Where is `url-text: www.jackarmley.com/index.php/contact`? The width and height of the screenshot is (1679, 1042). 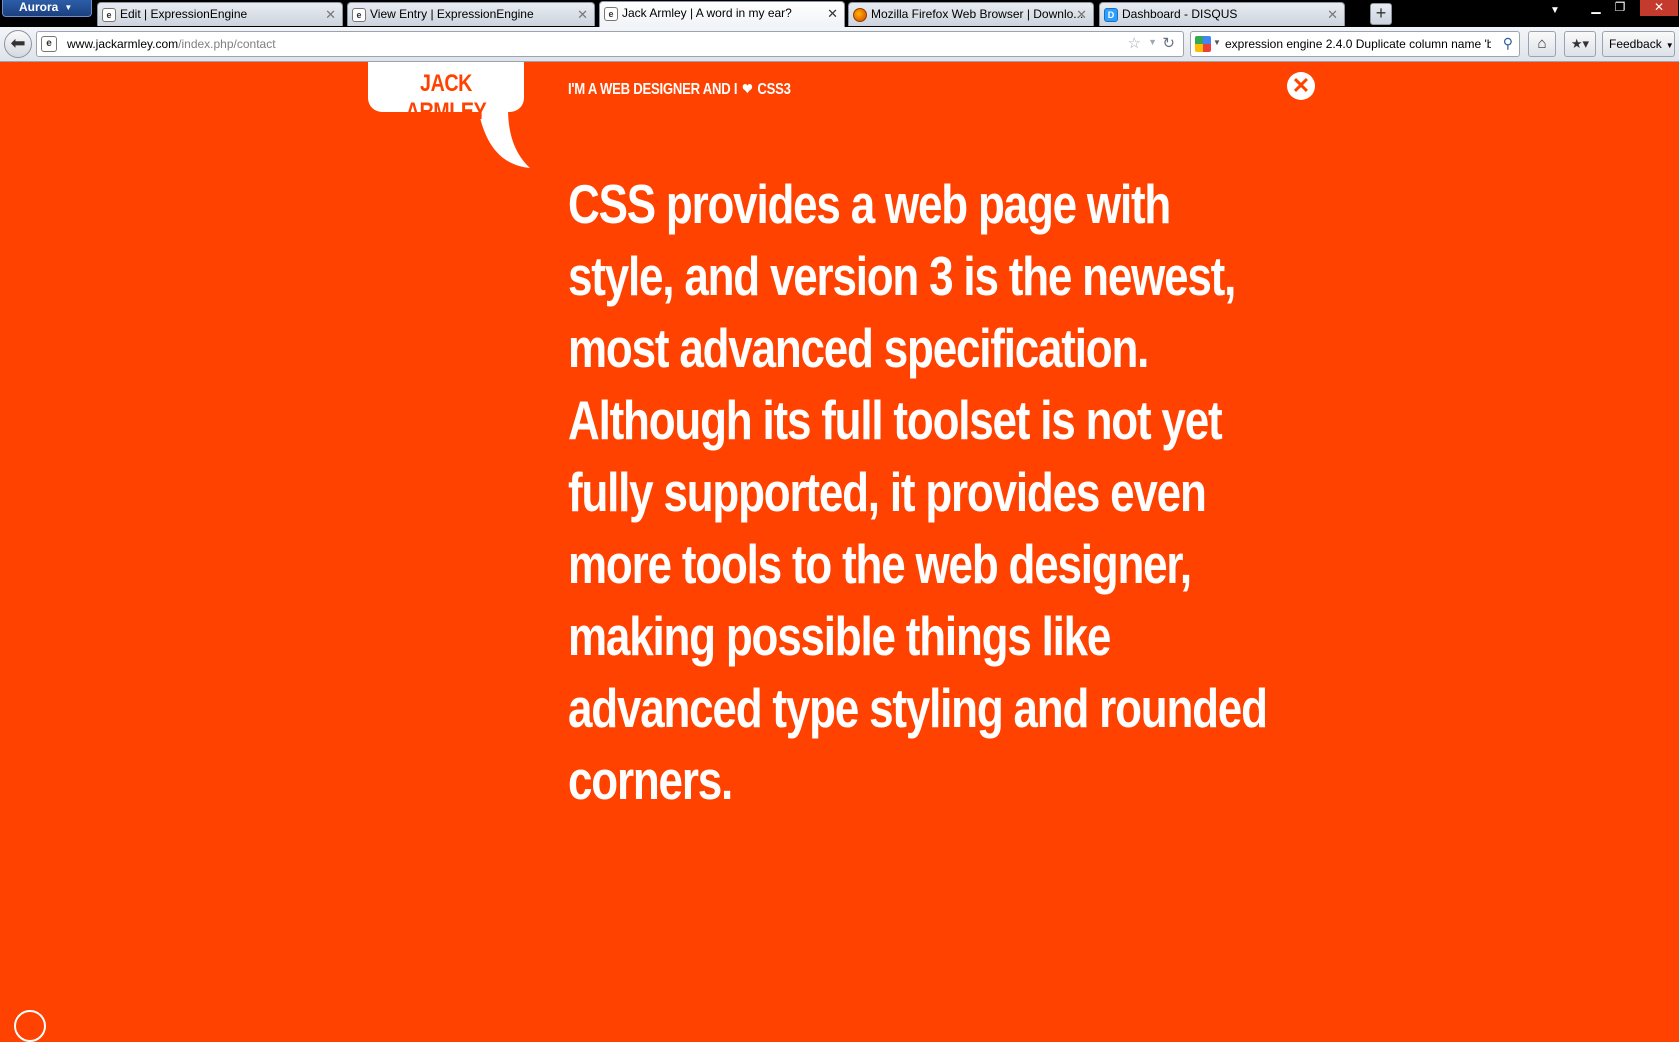 url-text: www.jackarmley.com/index.php/contact is located at coordinates (171, 44).